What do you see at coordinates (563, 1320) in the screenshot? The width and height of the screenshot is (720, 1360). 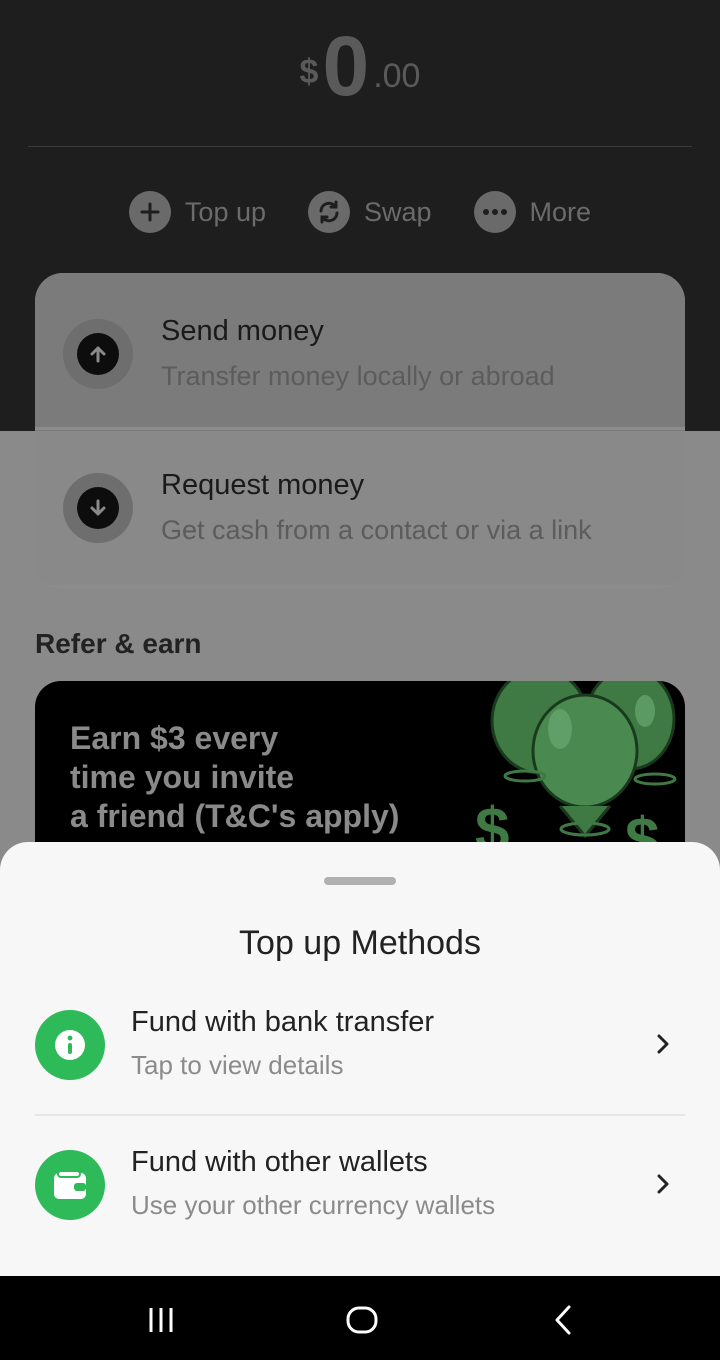 I see `back-icon` at bounding box center [563, 1320].